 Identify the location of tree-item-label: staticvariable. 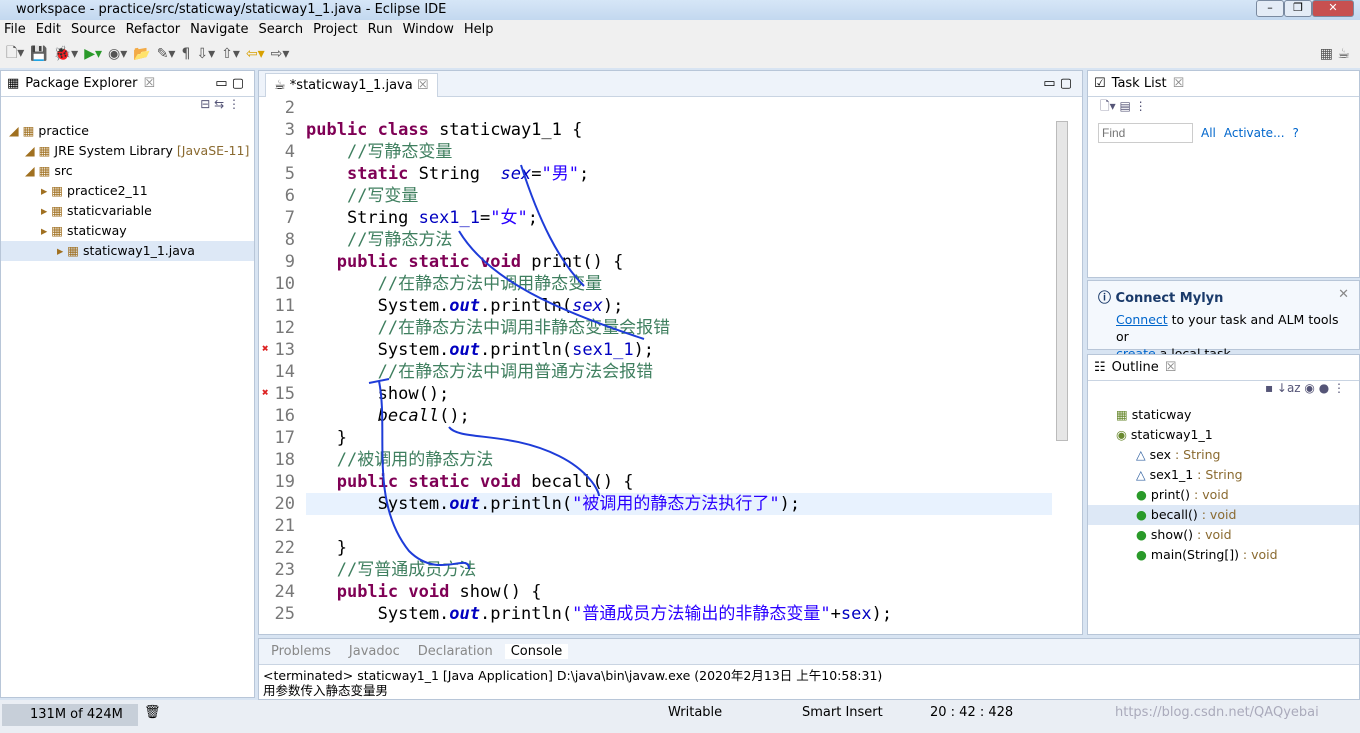
(109, 210).